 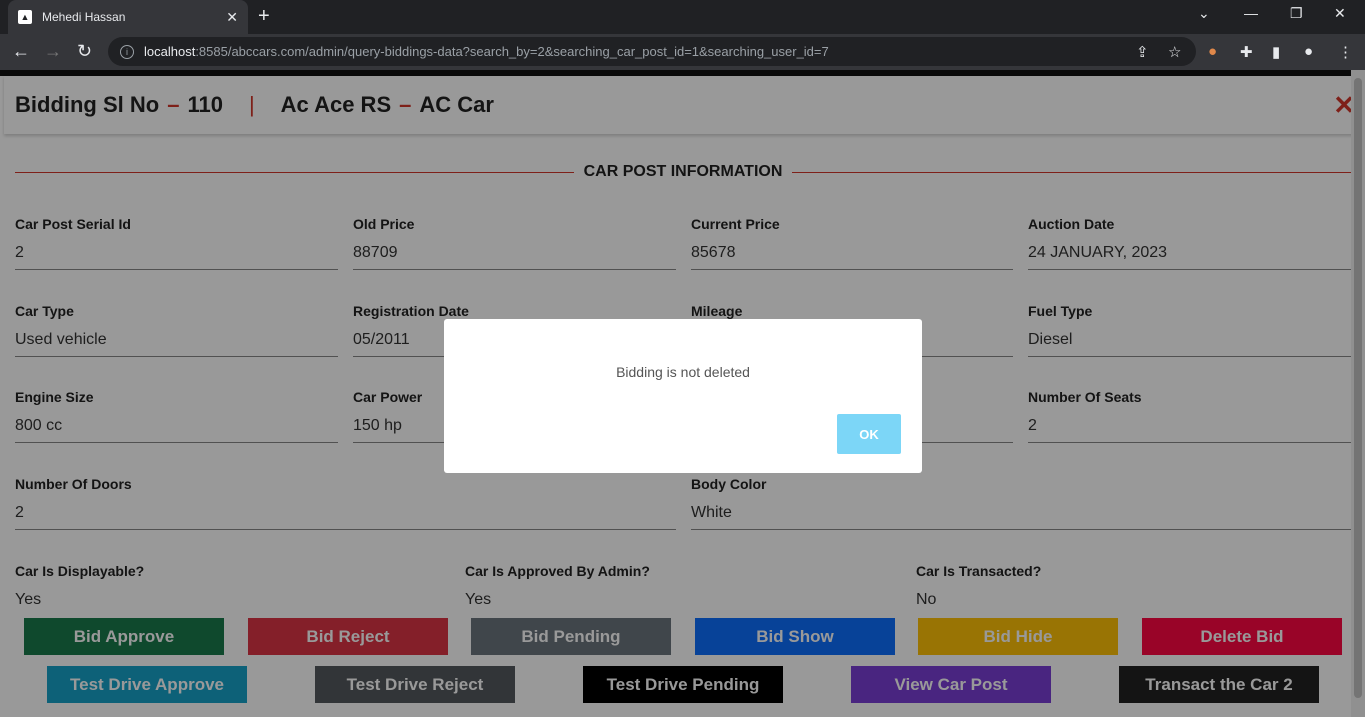 I want to click on ok-button: OK, so click(x=869, y=434).